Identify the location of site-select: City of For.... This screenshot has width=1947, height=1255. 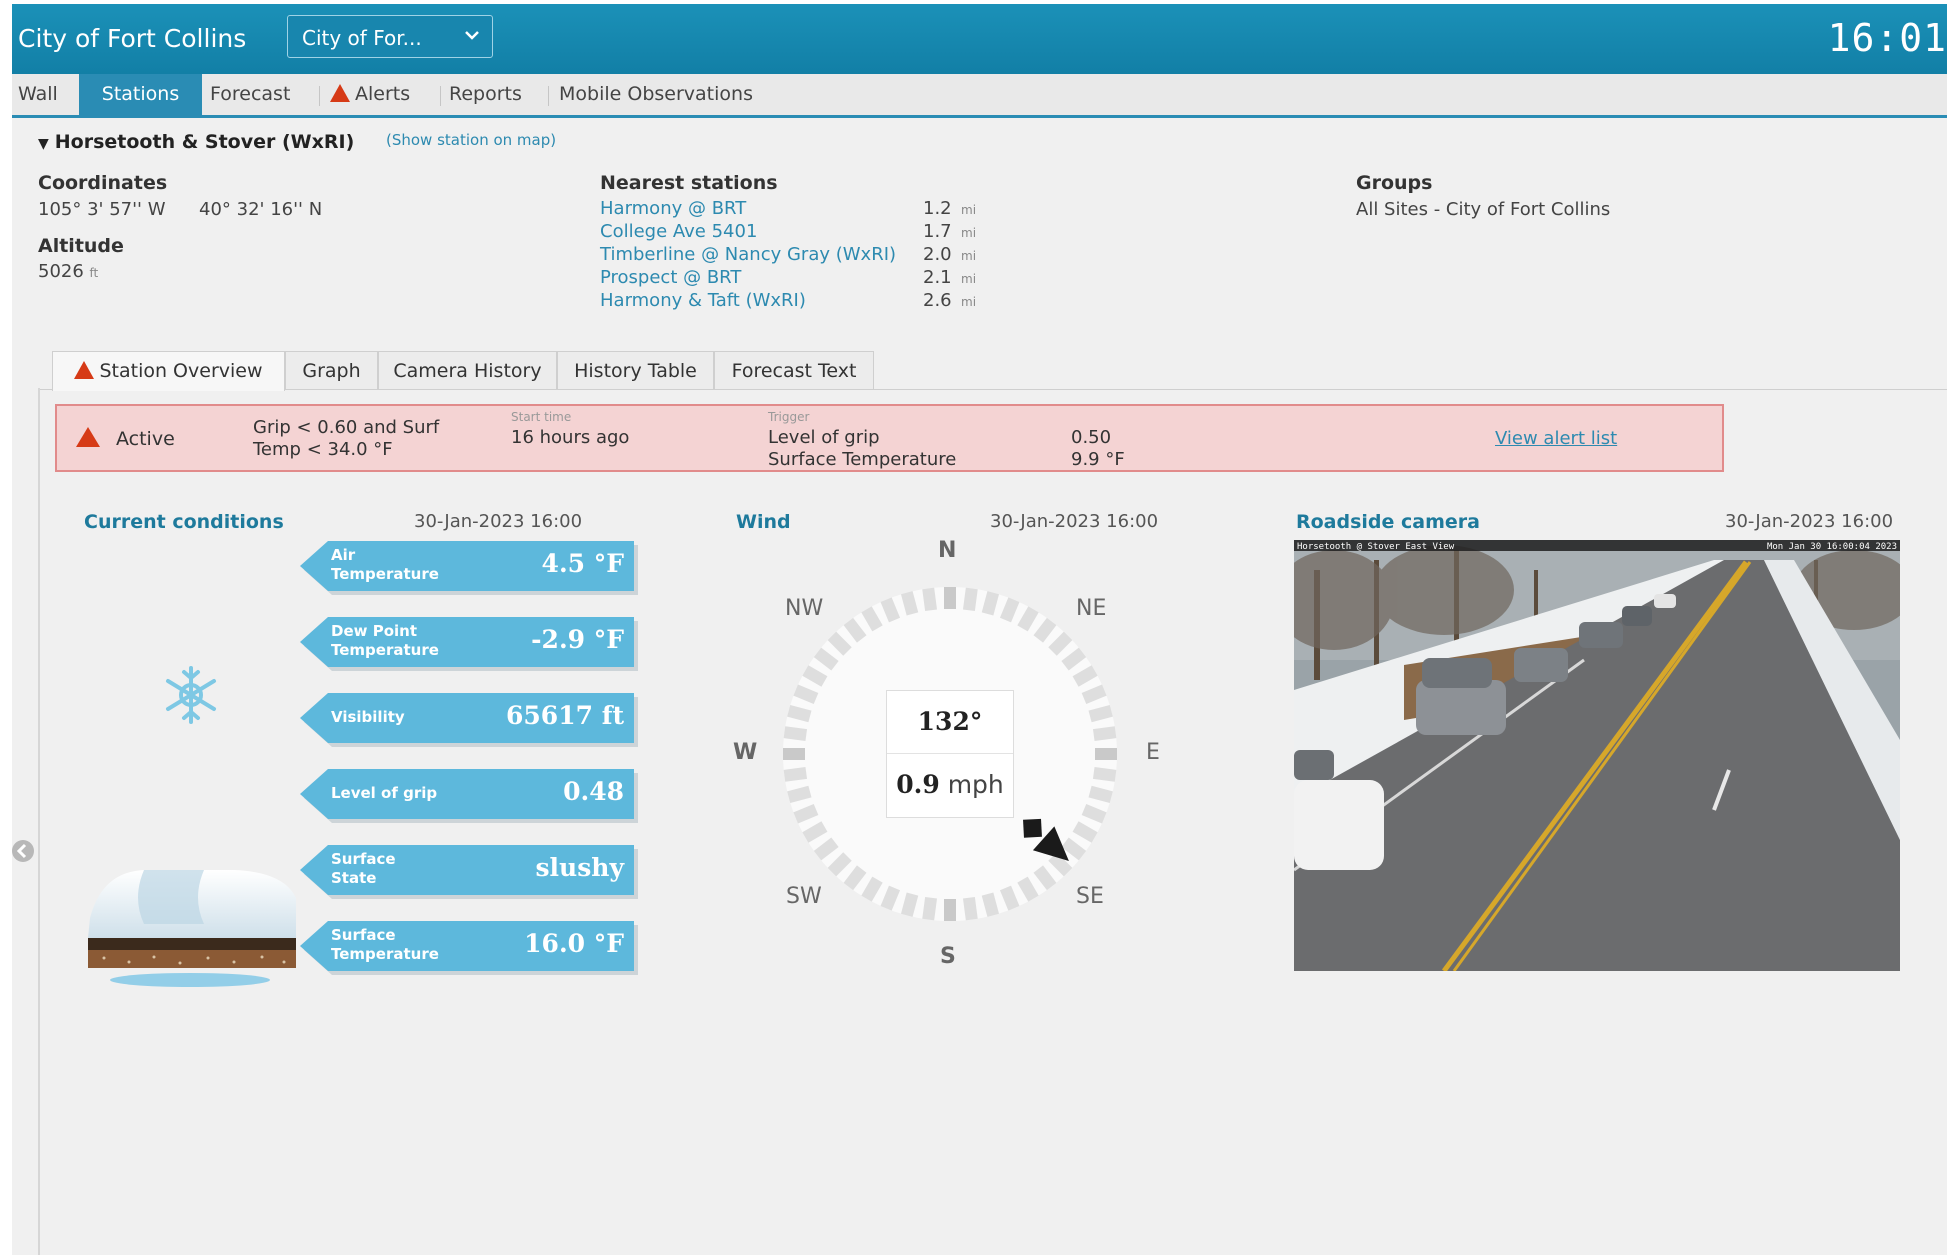
(390, 36).